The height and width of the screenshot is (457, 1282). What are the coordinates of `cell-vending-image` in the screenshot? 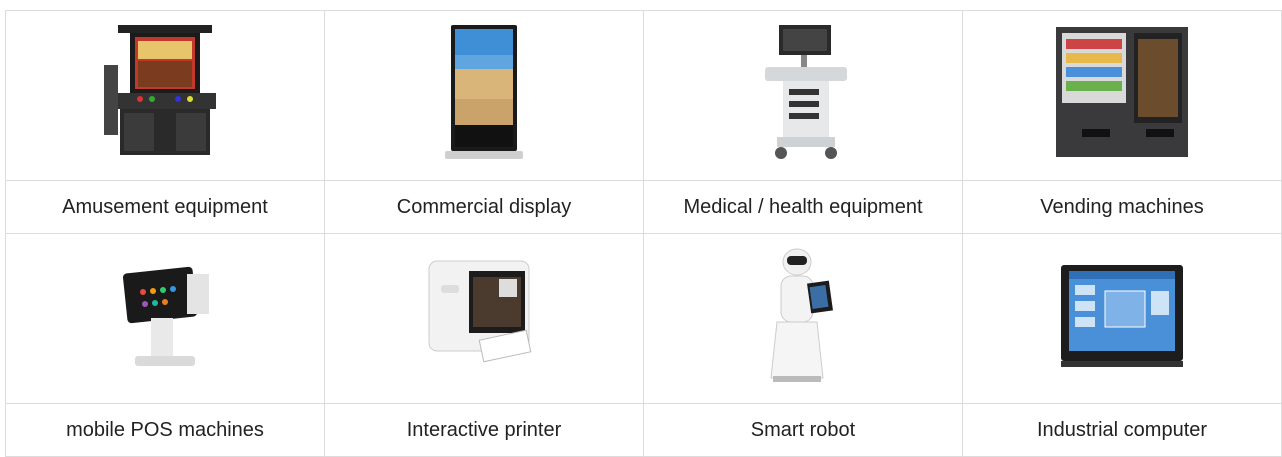 It's located at (1122, 95).